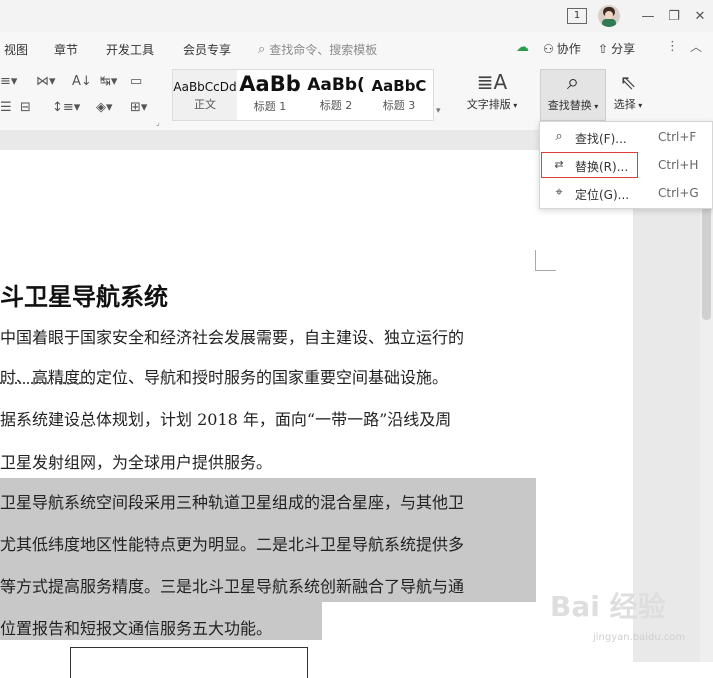  Describe the element at coordinates (438, 111) in the screenshot. I see `style-gallery-expand-icon: ▾` at that location.